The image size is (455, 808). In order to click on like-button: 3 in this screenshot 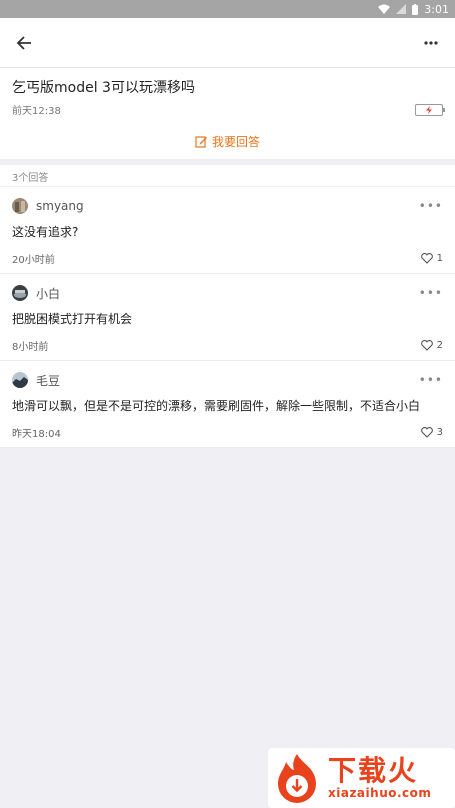, I will do `click(431, 432)`.